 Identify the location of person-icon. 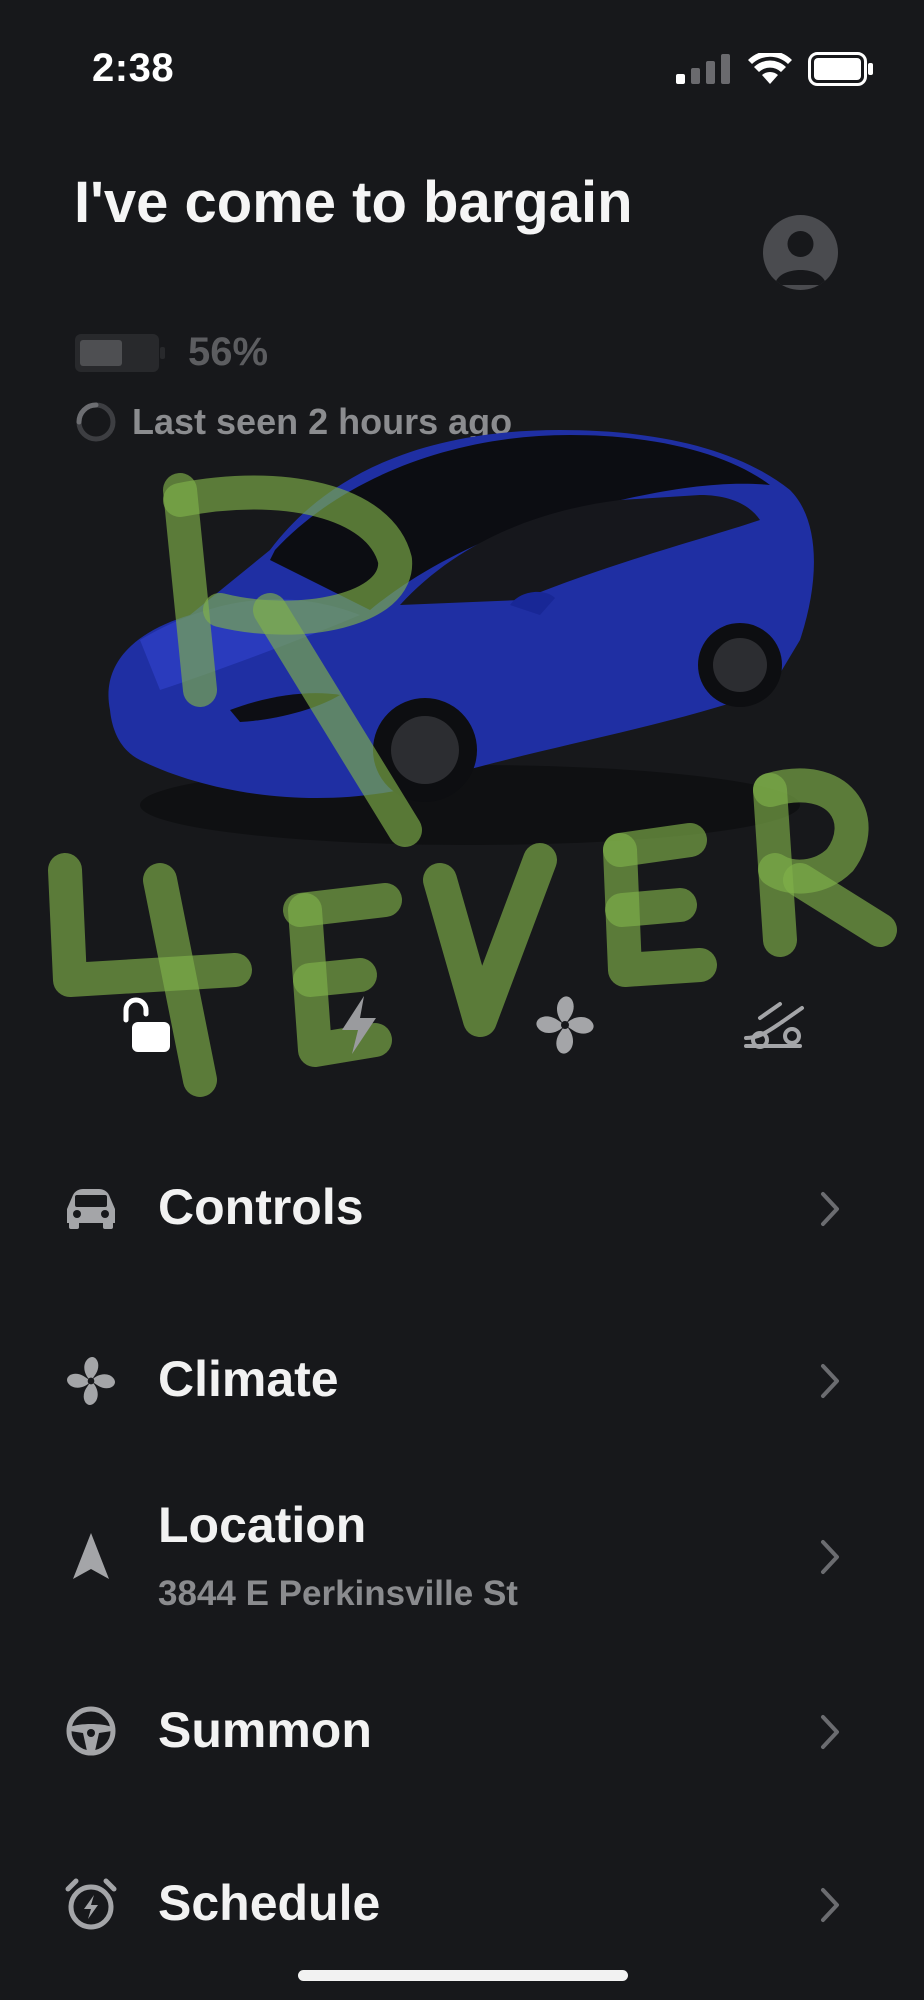
(800, 258).